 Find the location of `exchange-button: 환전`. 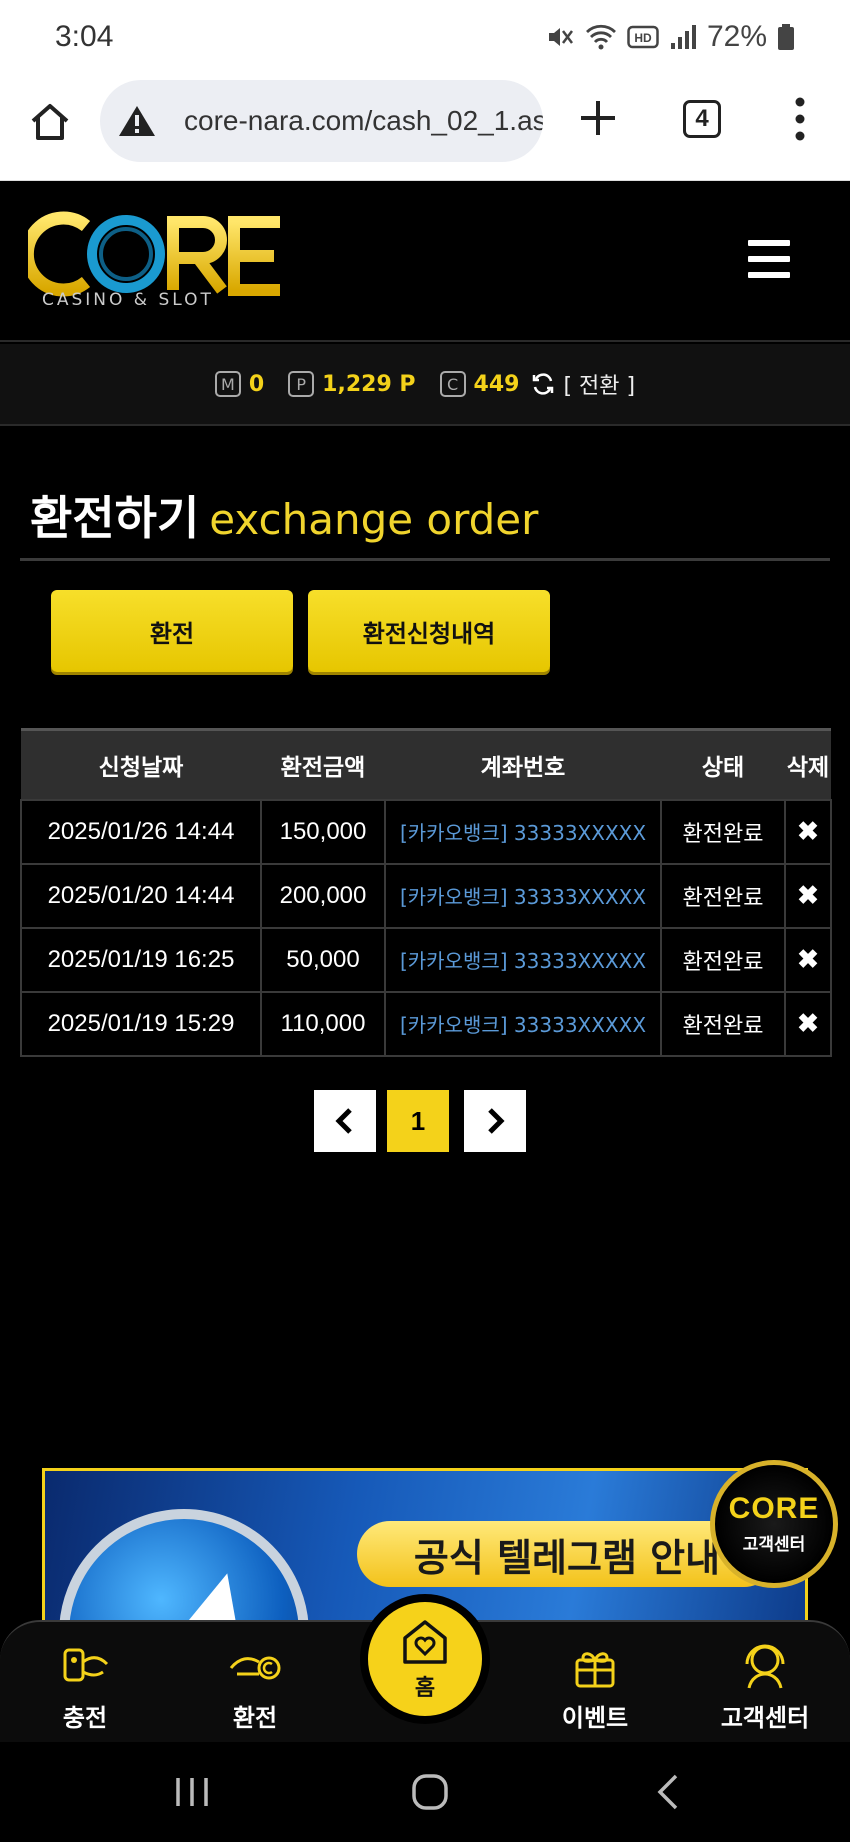

exchange-button: 환전 is located at coordinates (172, 631).